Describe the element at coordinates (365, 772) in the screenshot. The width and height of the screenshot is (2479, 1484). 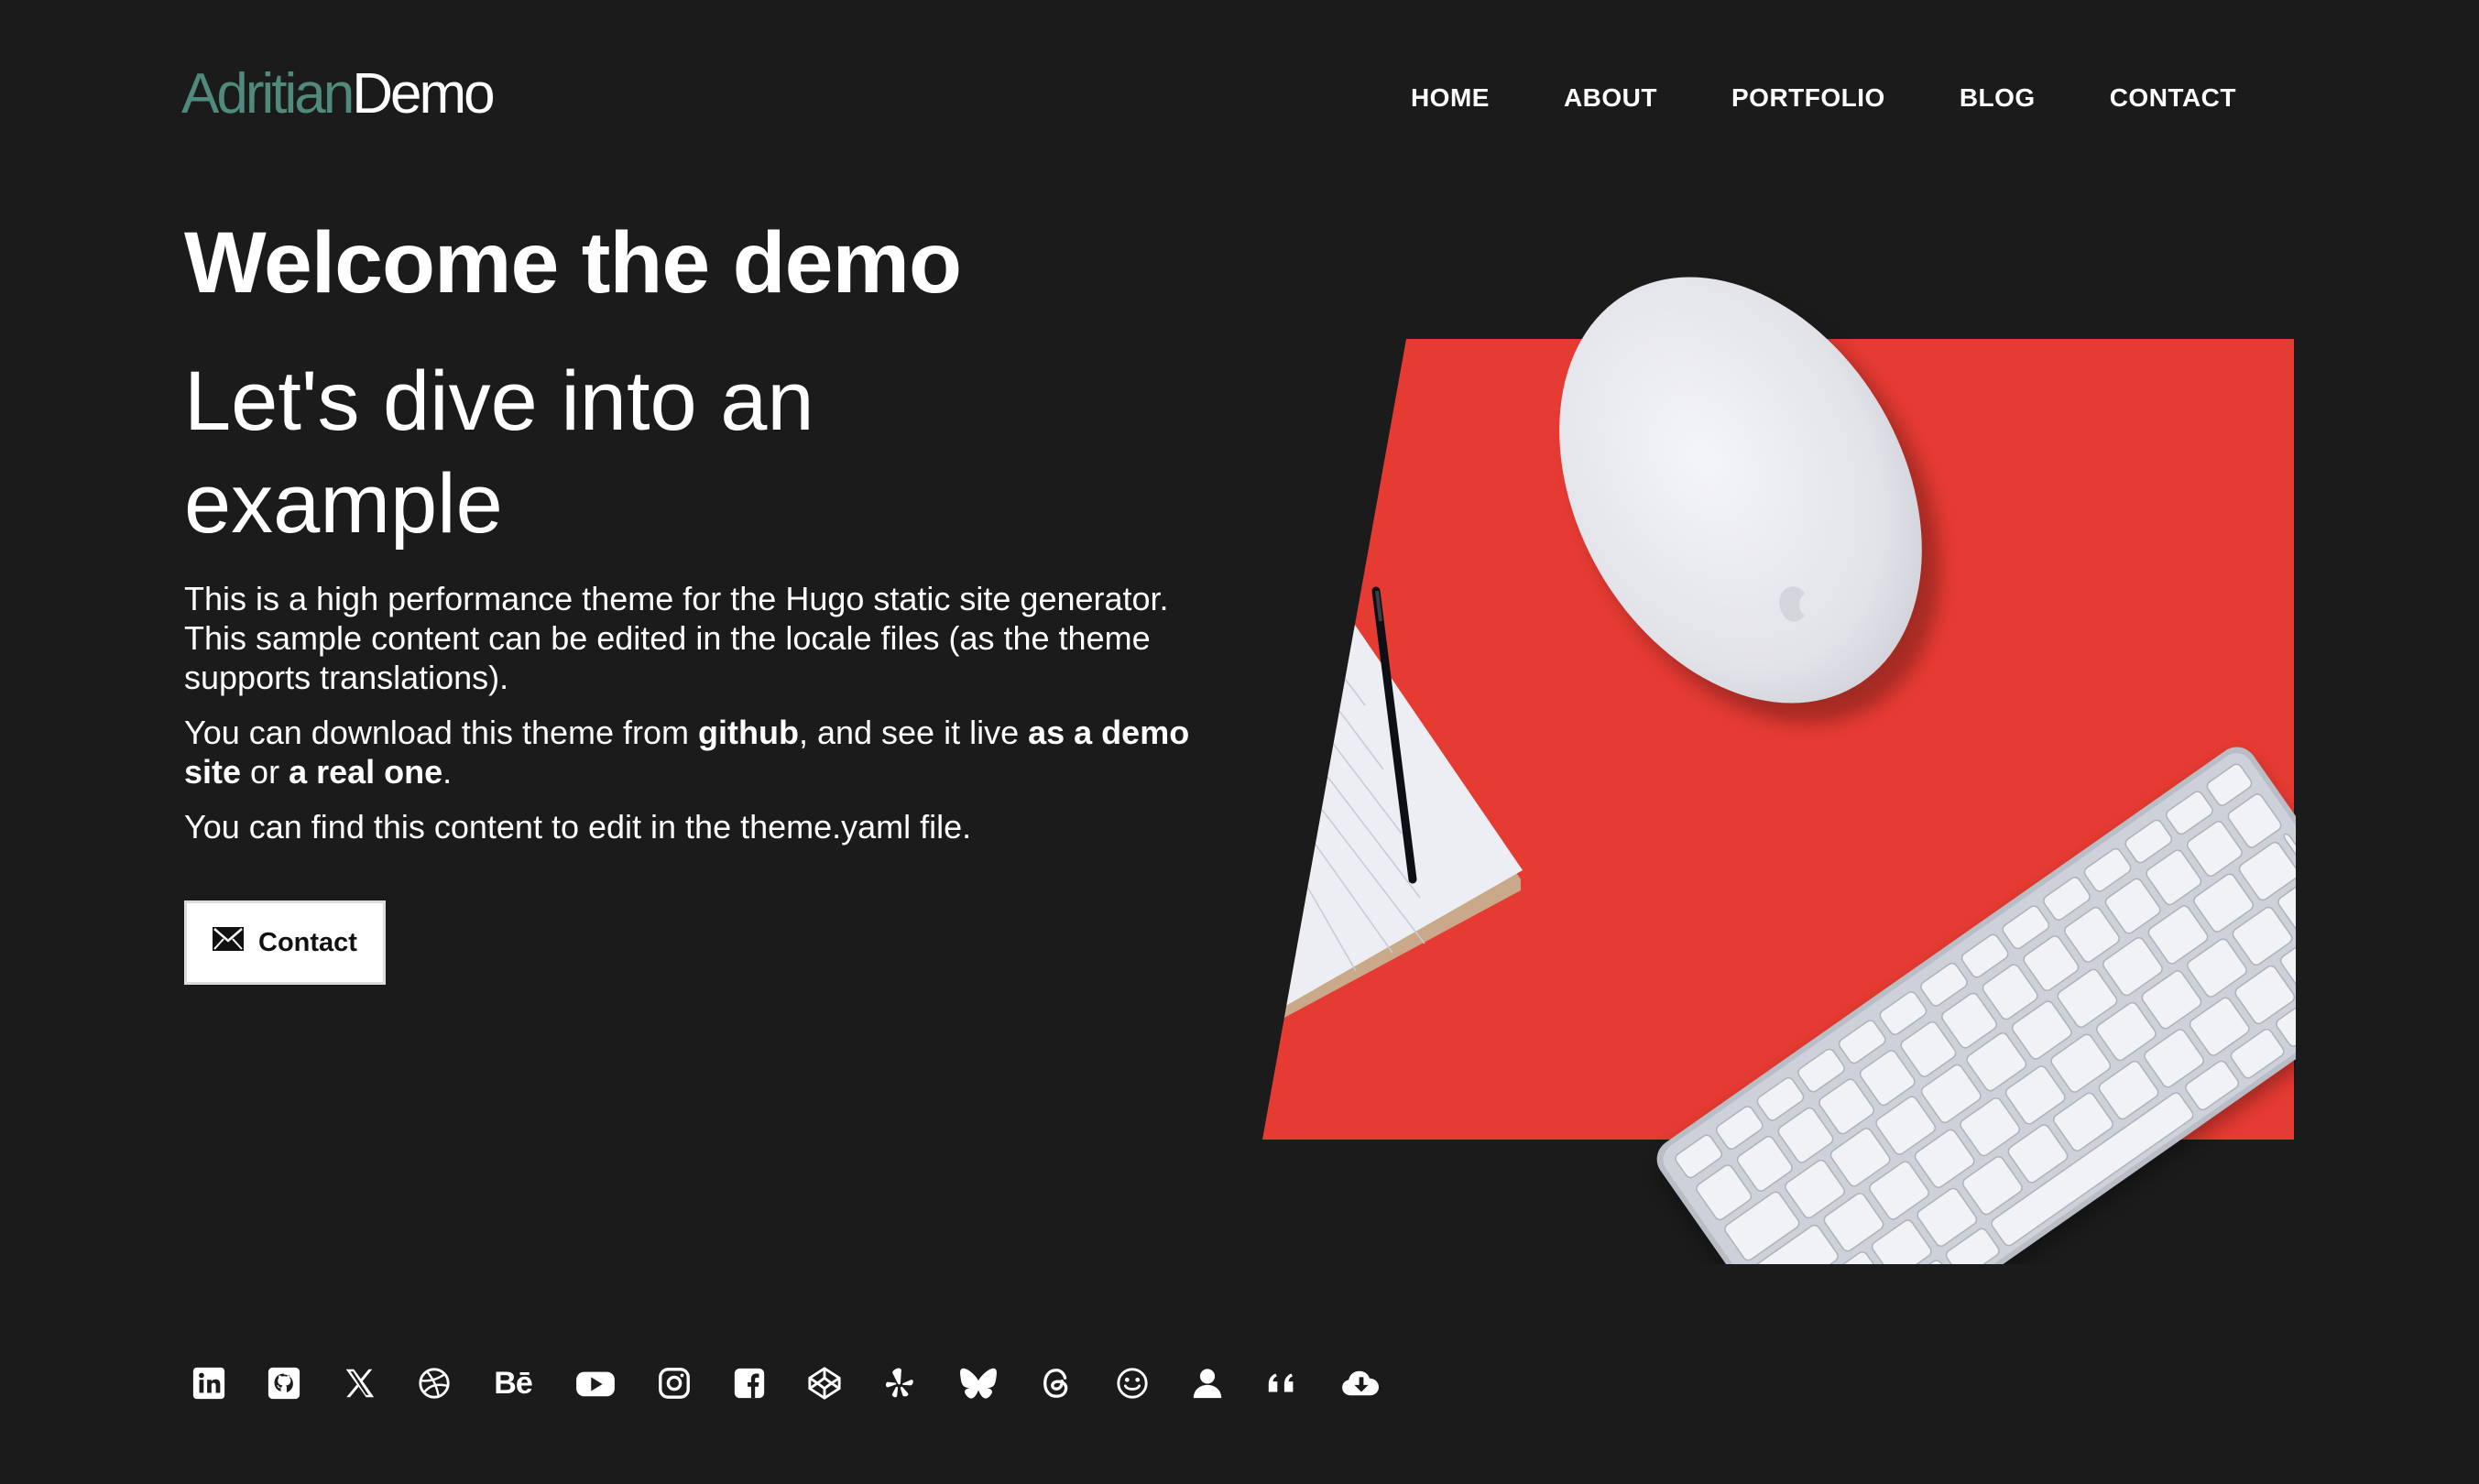
I see `real-site-link: a real one` at that location.